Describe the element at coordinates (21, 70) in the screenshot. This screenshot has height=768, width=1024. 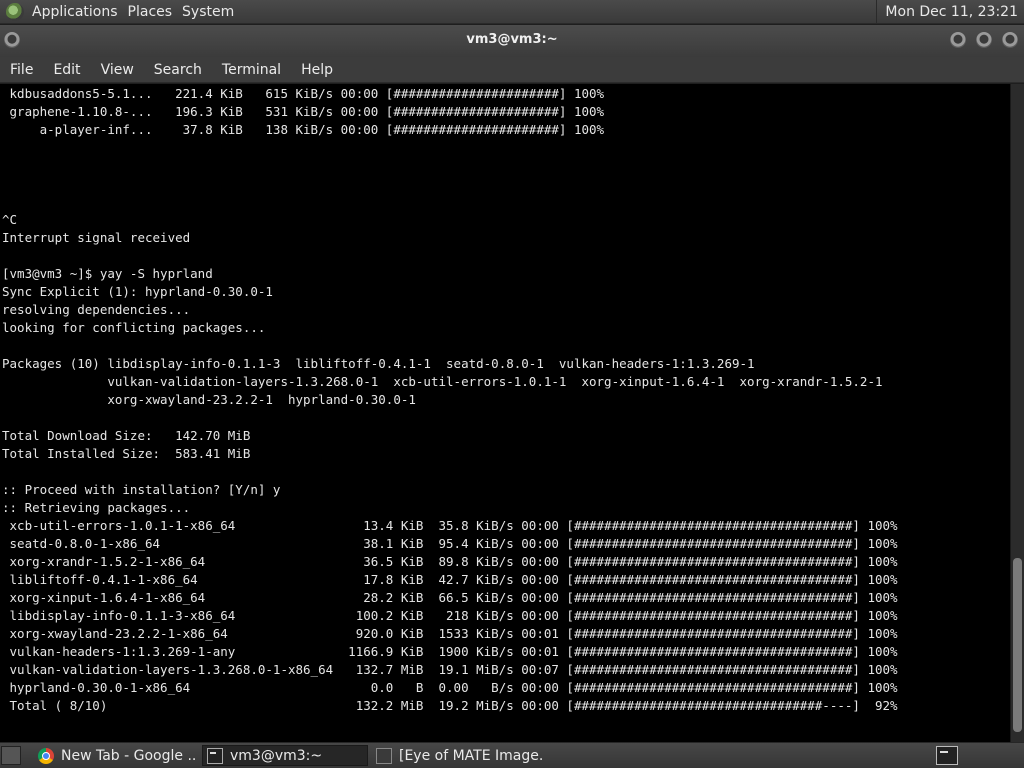
I see `menu-file: File` at that location.